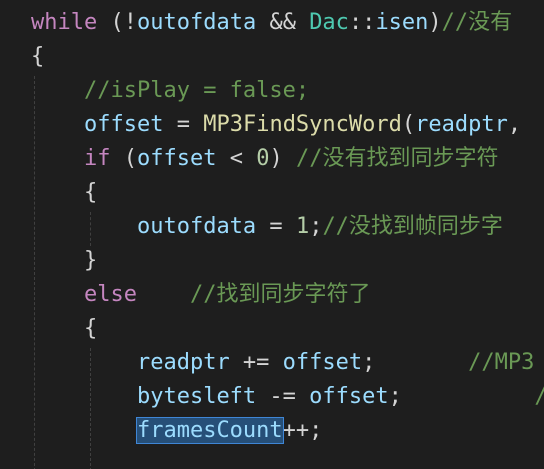  I want to click on code-token: <, so click(236, 158).